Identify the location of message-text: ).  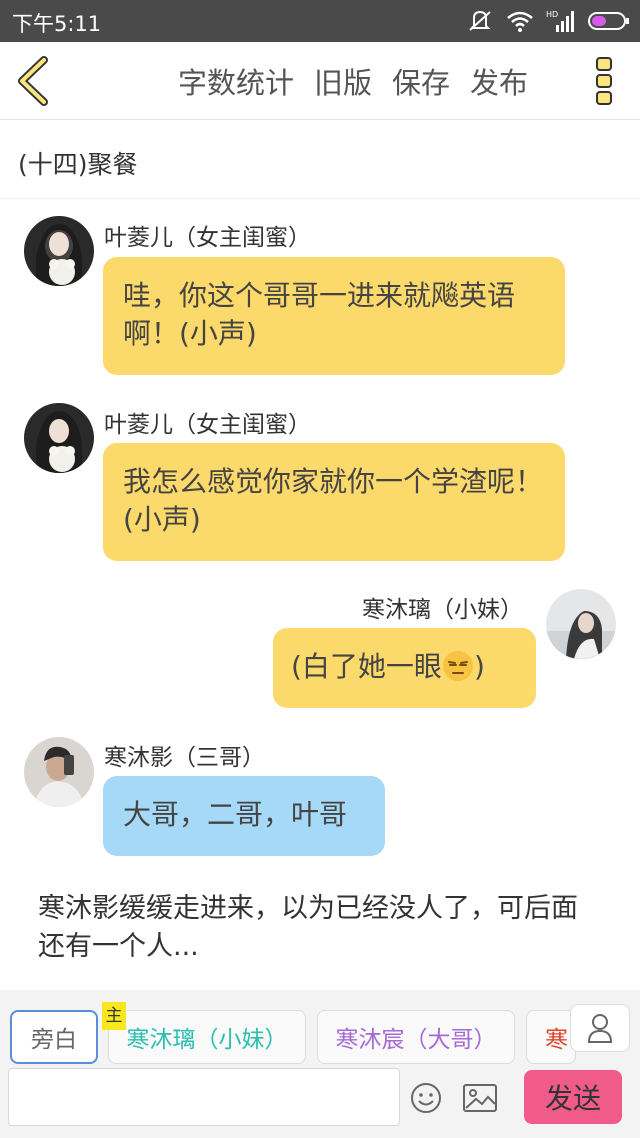
(479, 666).